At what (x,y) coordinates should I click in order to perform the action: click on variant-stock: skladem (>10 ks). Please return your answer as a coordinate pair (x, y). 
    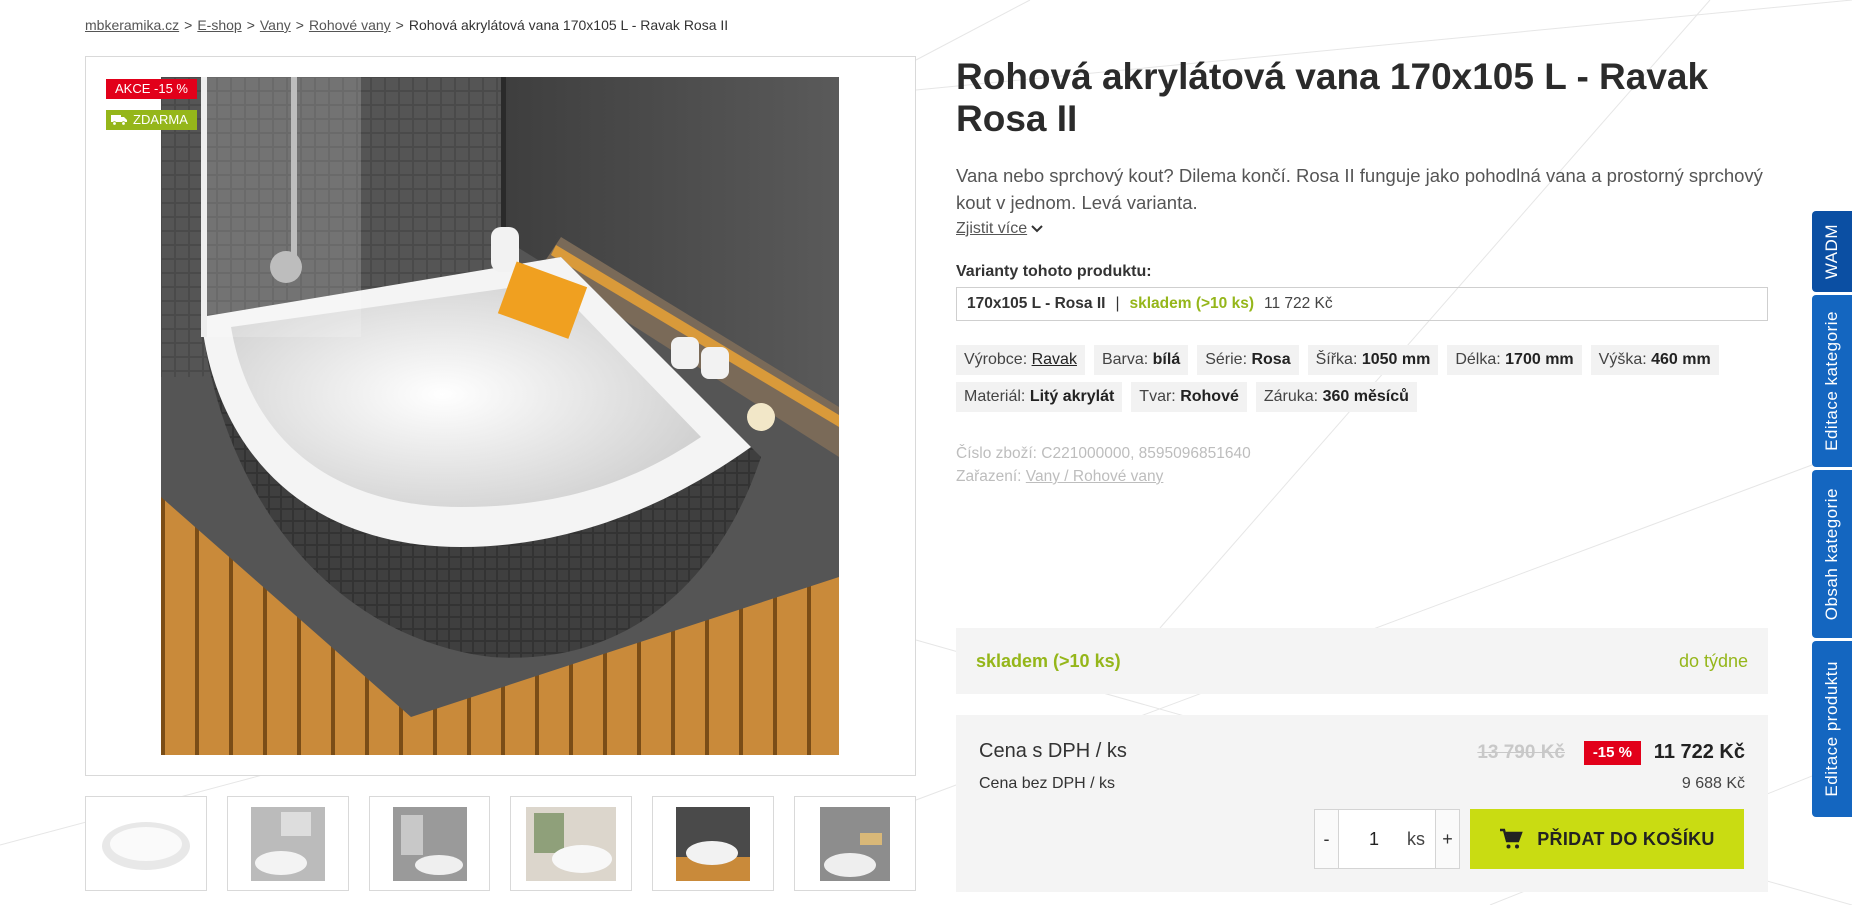
    Looking at the image, I should click on (1191, 303).